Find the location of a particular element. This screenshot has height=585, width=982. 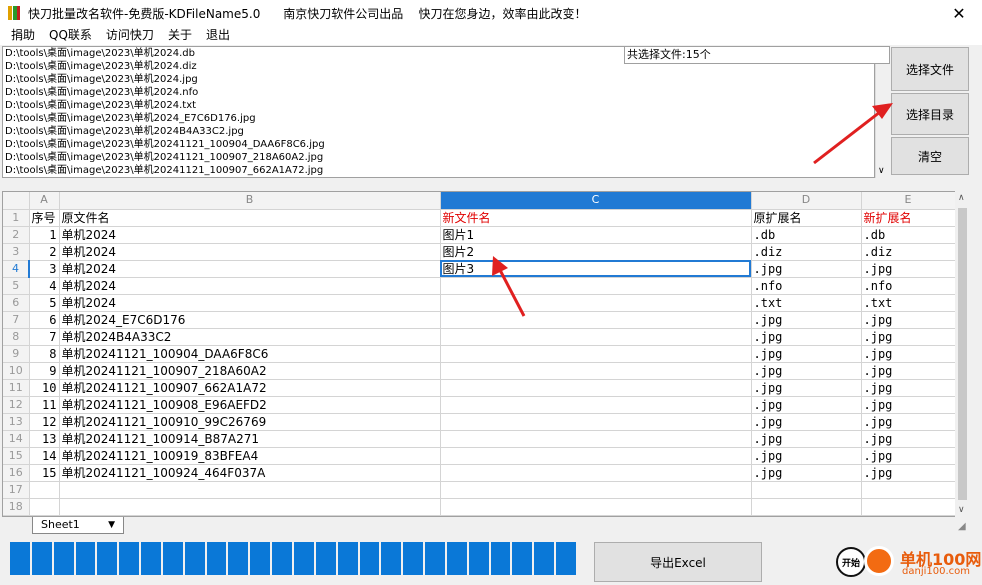

row-header: 11 is located at coordinates (16, 388).